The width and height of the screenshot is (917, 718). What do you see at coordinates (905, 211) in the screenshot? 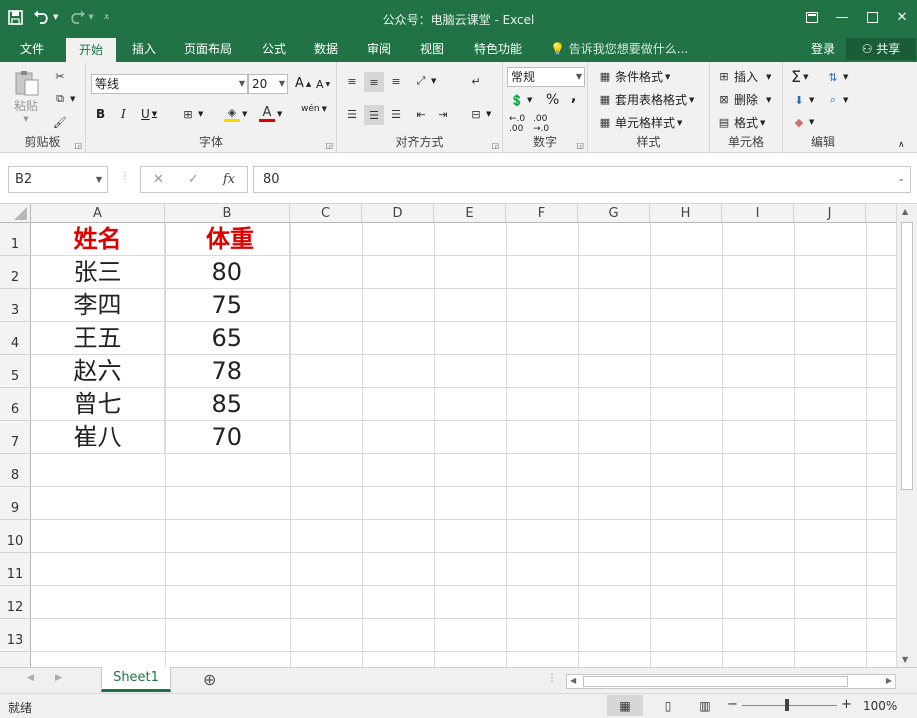
I see `scroll-up-icon: ▲` at bounding box center [905, 211].